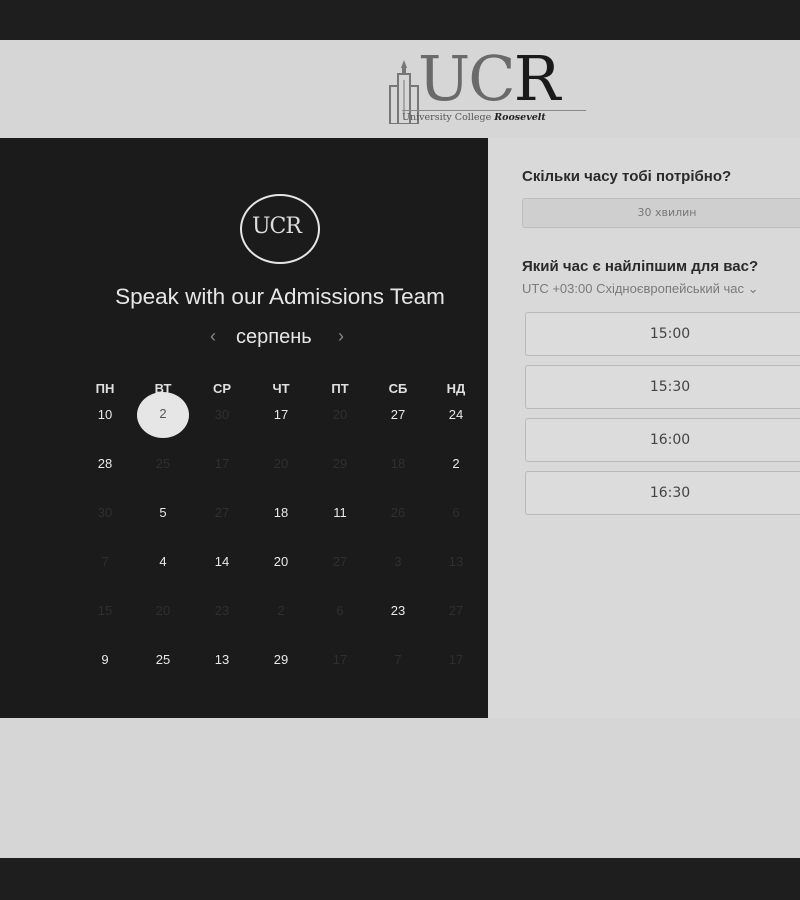 The height and width of the screenshot is (900, 800). Describe the element at coordinates (340, 513) in the screenshot. I see `calendar-day: 11` at that location.